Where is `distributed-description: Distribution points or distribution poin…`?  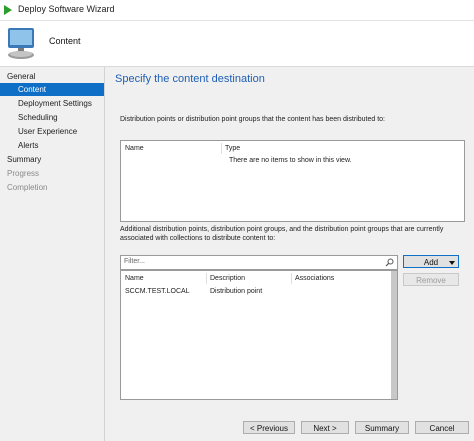 distributed-description: Distribution points or distribution poin… is located at coordinates (252, 119).